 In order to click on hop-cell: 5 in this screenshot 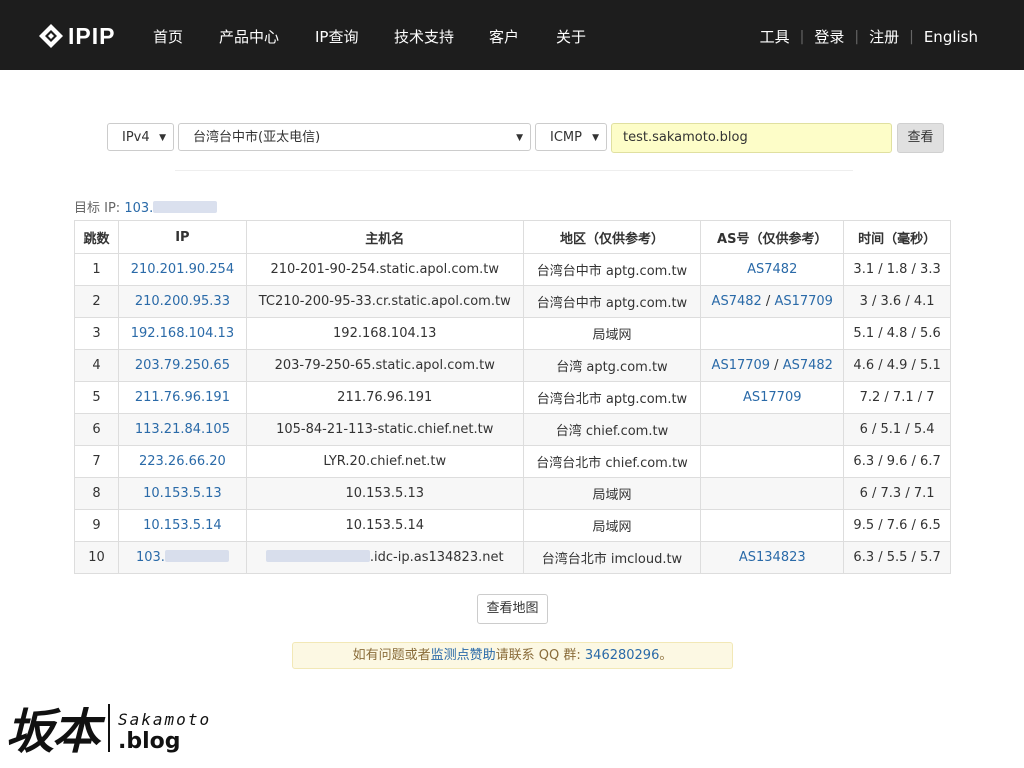, I will do `click(96, 397)`.